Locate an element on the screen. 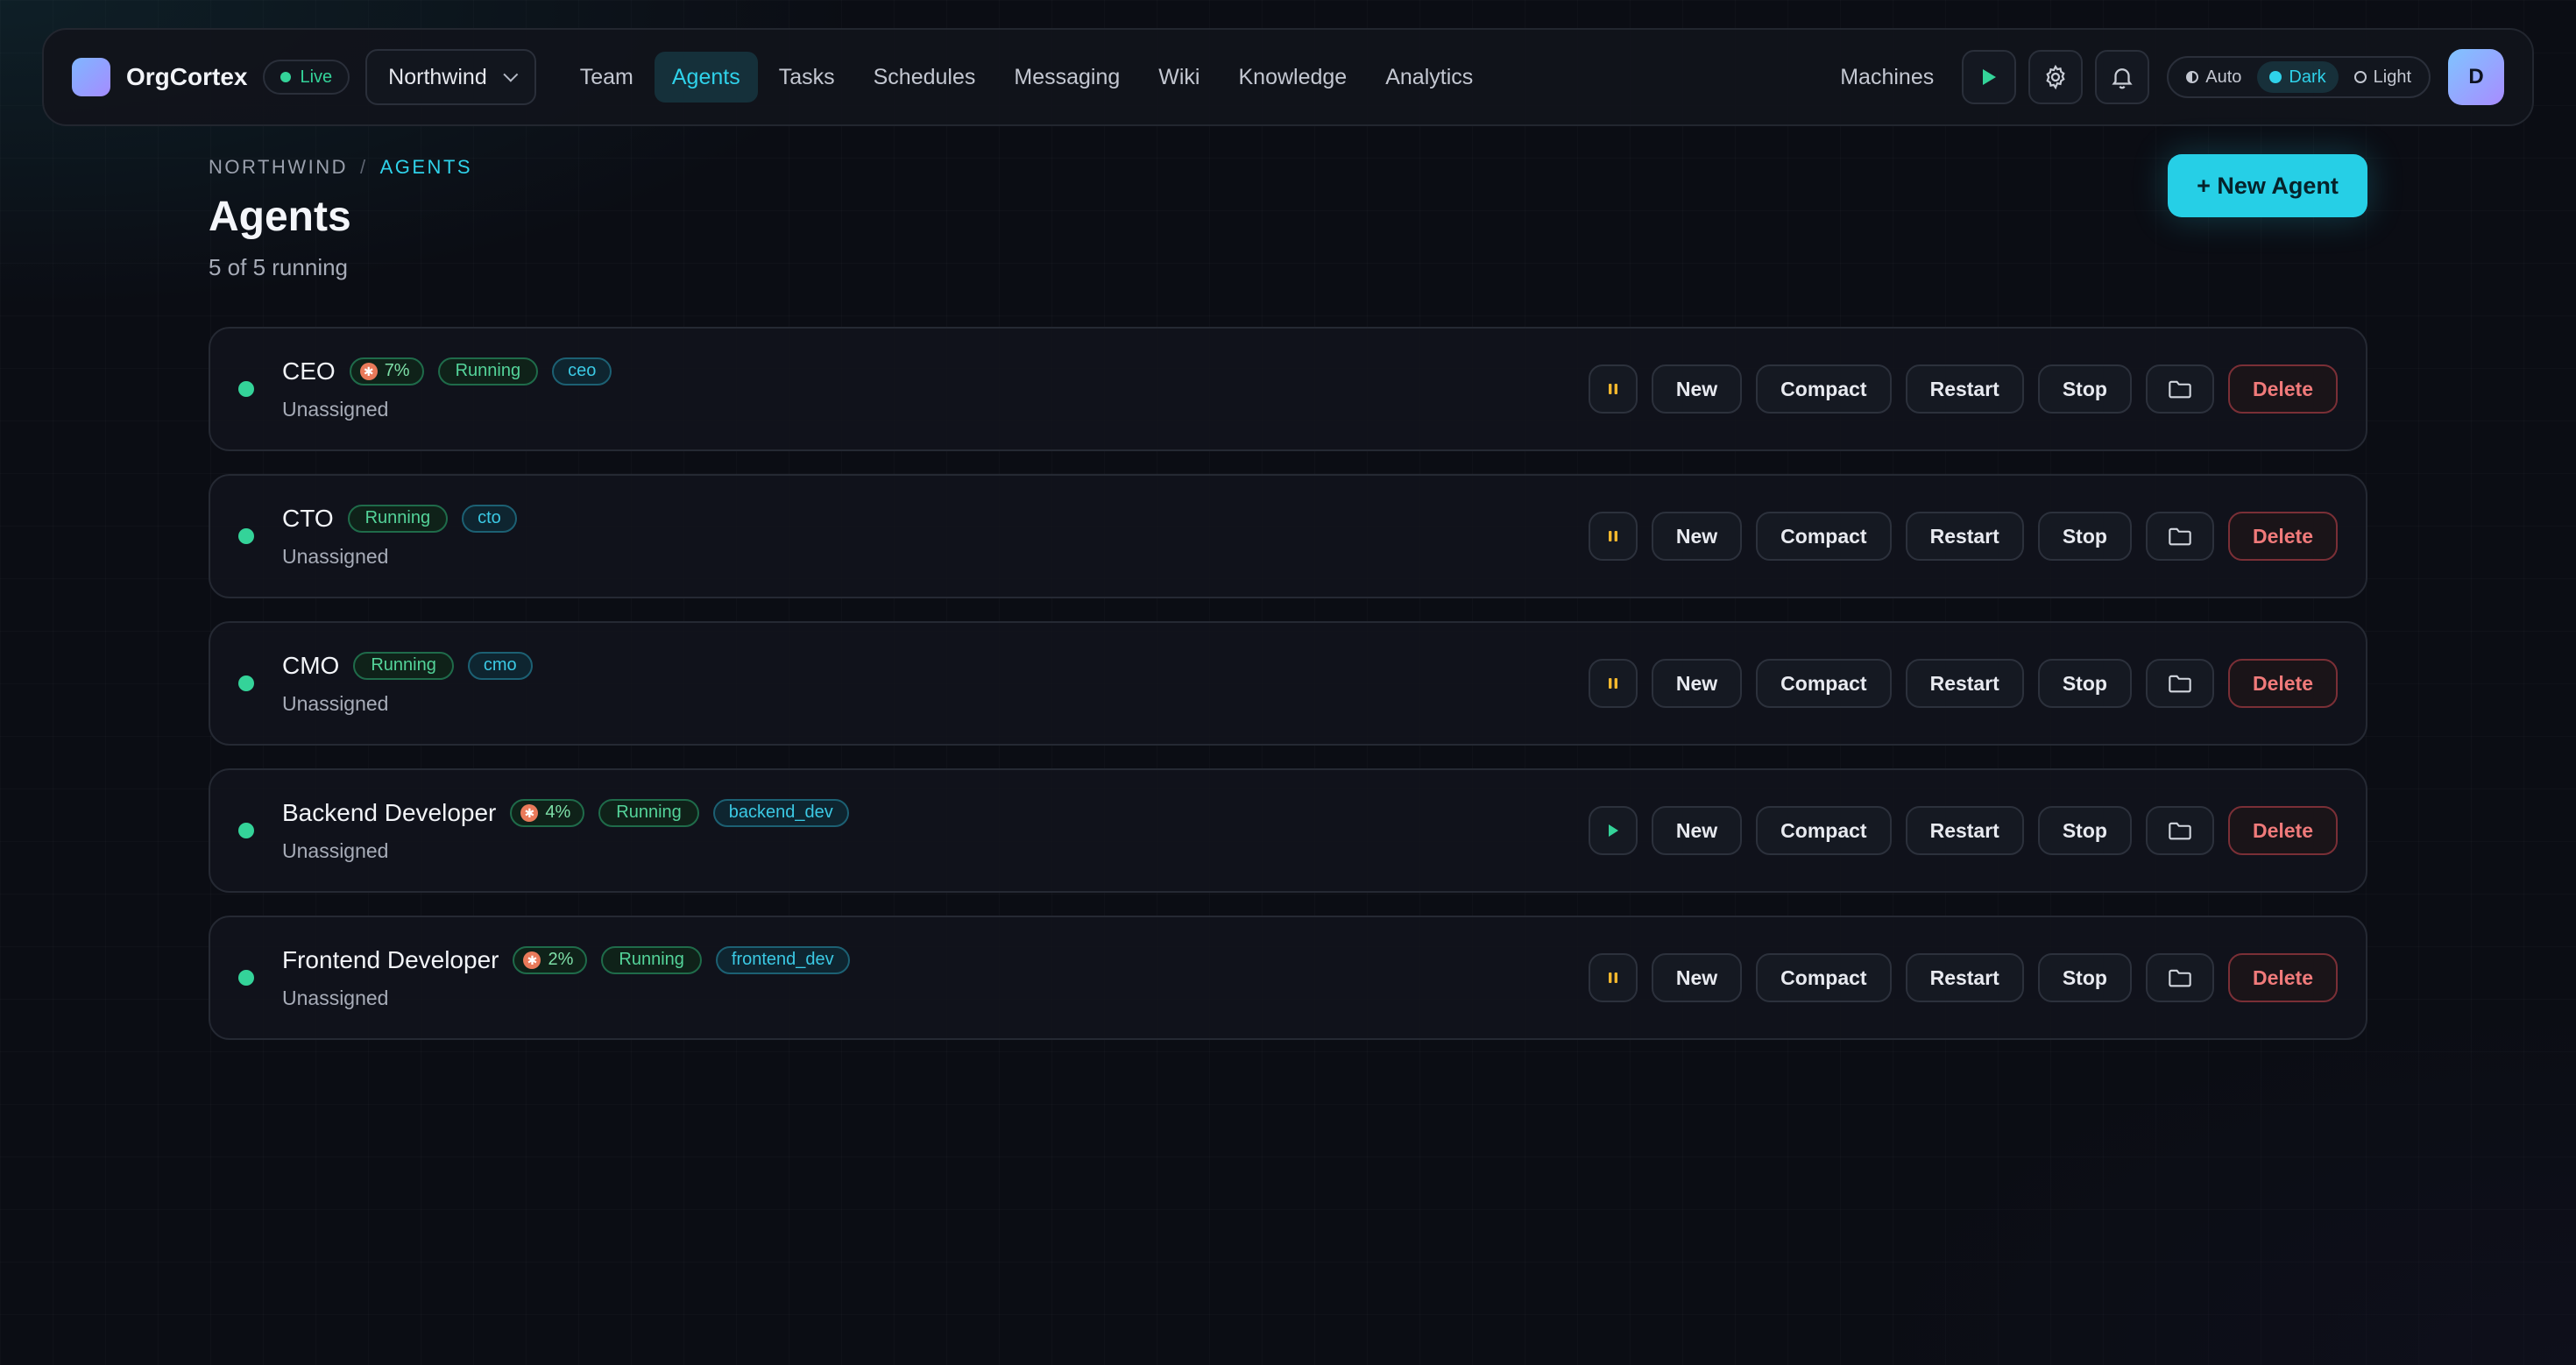 The height and width of the screenshot is (1365, 2576). nav-link-team: Team is located at coordinates (607, 77).